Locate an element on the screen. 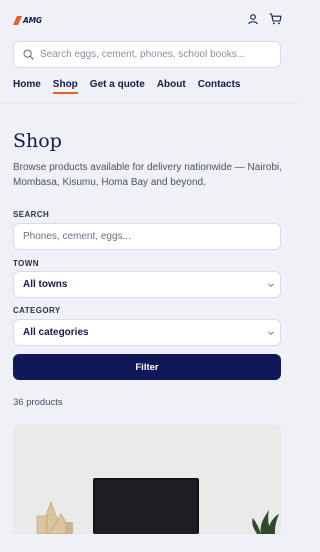  search-label: SEARCH is located at coordinates (31, 214).